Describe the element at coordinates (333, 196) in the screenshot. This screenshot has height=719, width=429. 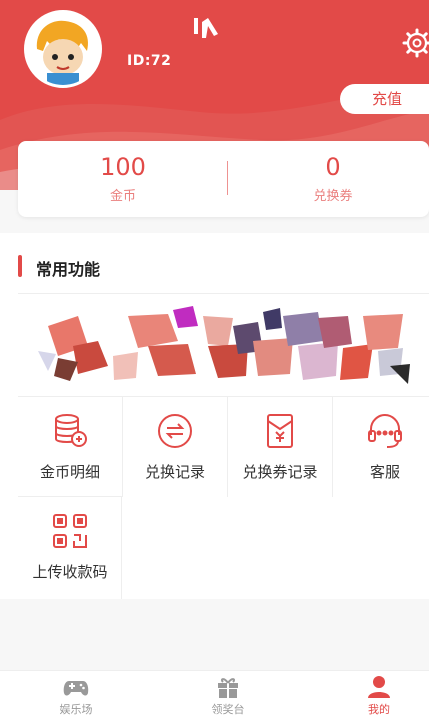
I see `vouchers-label: 兑换券` at that location.